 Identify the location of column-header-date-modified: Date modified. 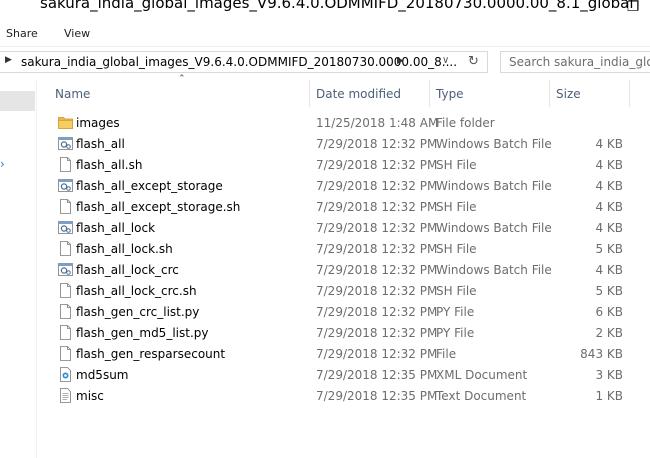
(370, 93).